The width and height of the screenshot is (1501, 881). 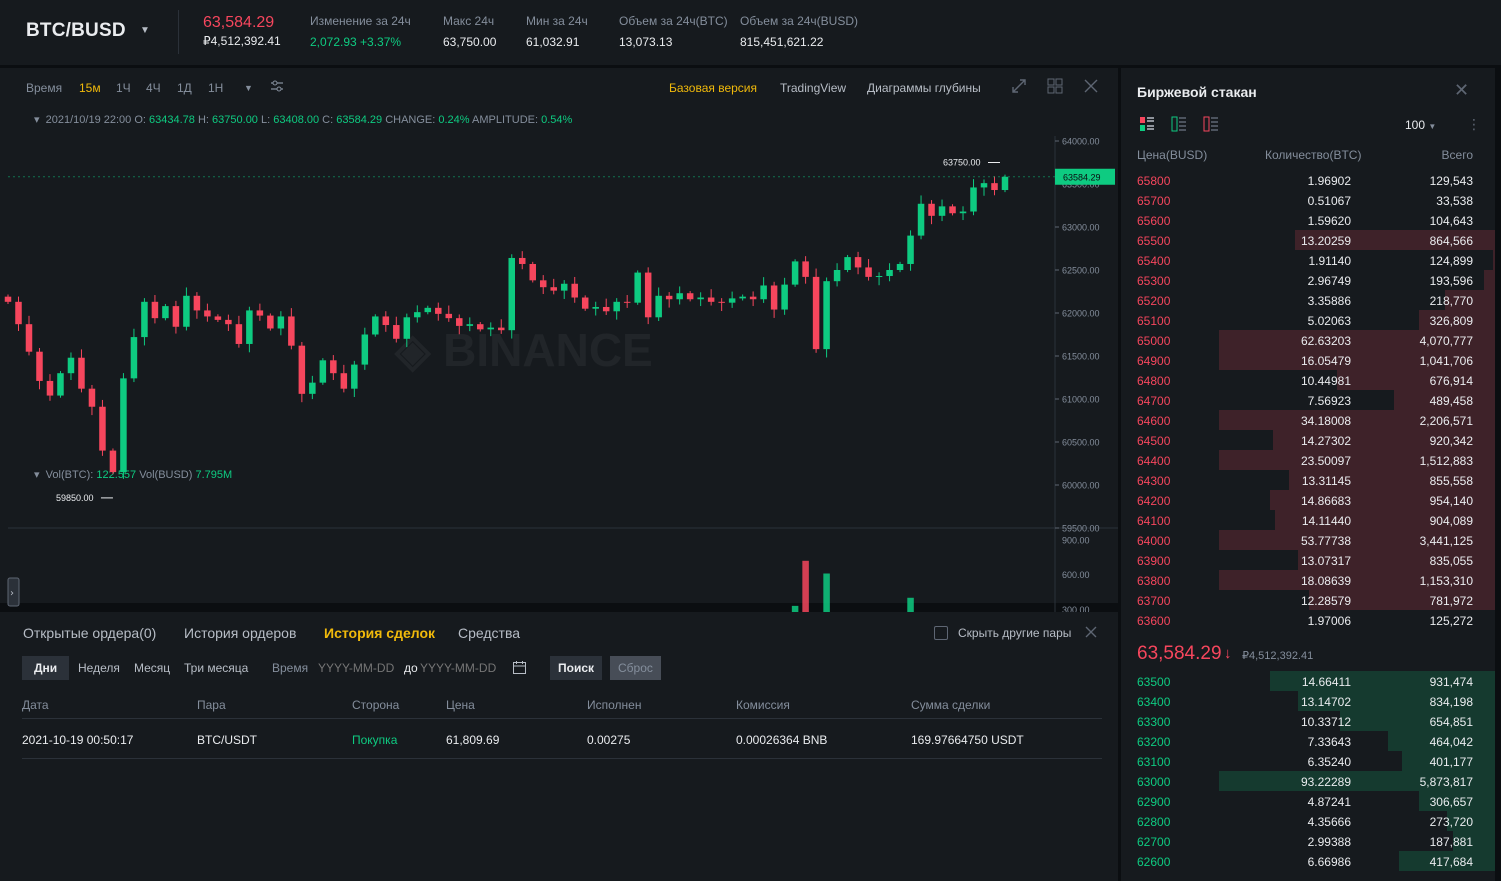 I want to click on view-depth: Диаграммы глубины, so click(x=924, y=88).